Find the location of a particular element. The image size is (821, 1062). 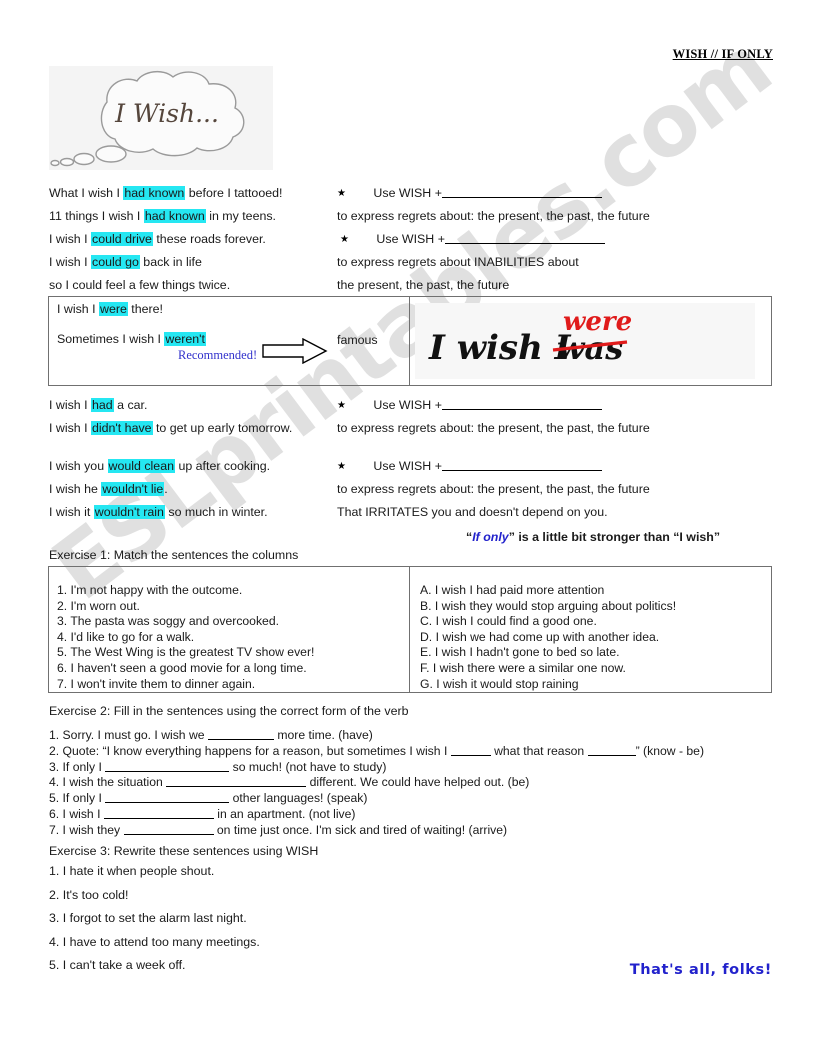

example-text: so much in winter. is located at coordinates (216, 512).